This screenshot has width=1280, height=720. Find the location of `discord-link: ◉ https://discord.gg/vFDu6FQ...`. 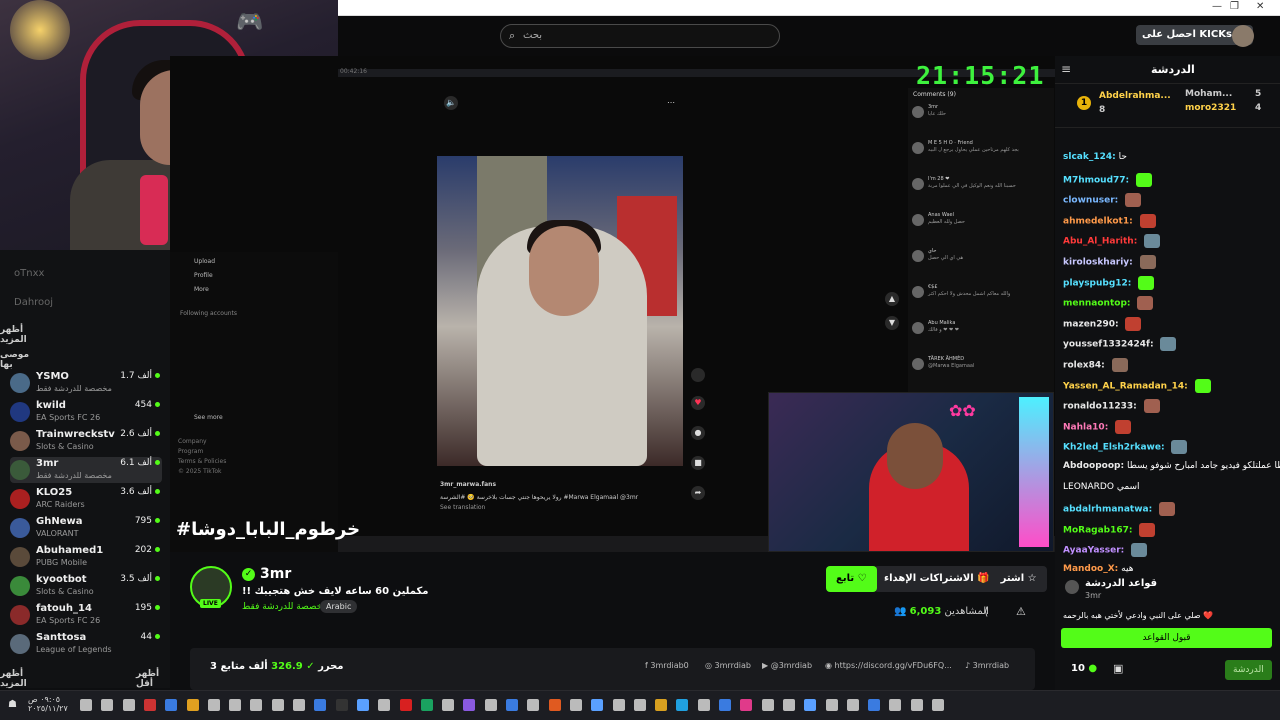

discord-link: ◉ https://discord.gg/vFDu6FQ... is located at coordinates (888, 665).